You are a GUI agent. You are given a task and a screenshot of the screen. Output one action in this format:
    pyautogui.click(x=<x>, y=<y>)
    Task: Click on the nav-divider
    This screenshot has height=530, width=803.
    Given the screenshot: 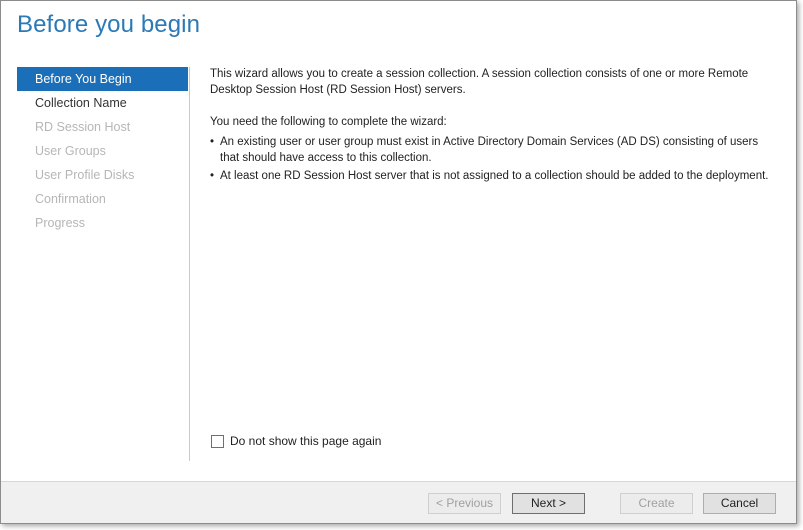 What is the action you would take?
    pyautogui.click(x=189, y=264)
    